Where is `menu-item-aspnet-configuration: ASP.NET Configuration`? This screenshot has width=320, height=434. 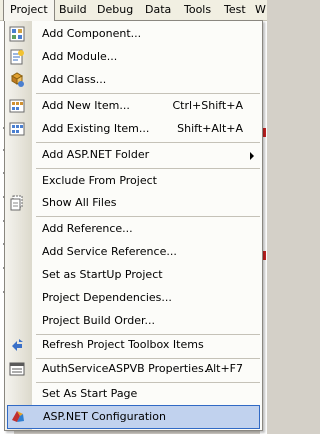 menu-item-aspnet-configuration: ASP.NET Configuration is located at coordinates (133, 417).